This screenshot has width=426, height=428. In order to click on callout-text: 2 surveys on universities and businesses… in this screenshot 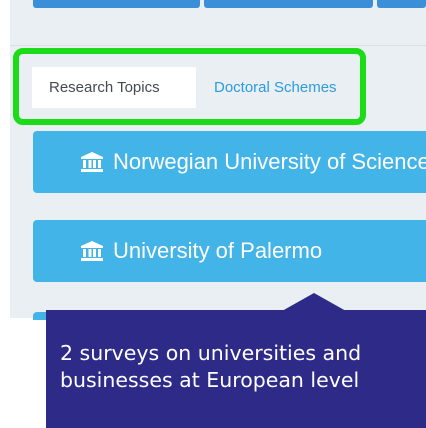, I will do `click(240, 367)`.